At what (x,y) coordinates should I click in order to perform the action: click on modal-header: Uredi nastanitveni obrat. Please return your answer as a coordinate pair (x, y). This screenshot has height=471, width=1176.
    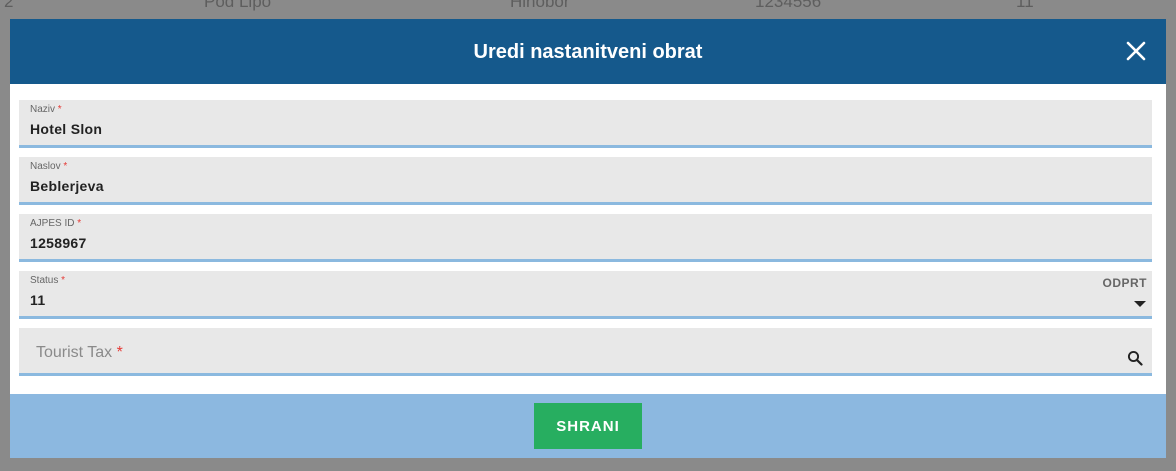
    Looking at the image, I should click on (588, 51).